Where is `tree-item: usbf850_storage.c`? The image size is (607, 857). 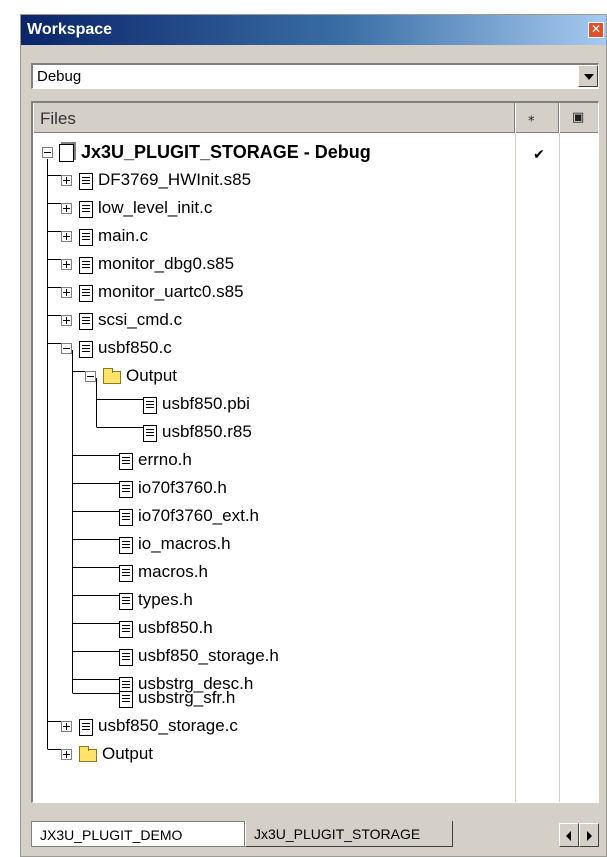 tree-item: usbf850_storage.c is located at coordinates (273, 727).